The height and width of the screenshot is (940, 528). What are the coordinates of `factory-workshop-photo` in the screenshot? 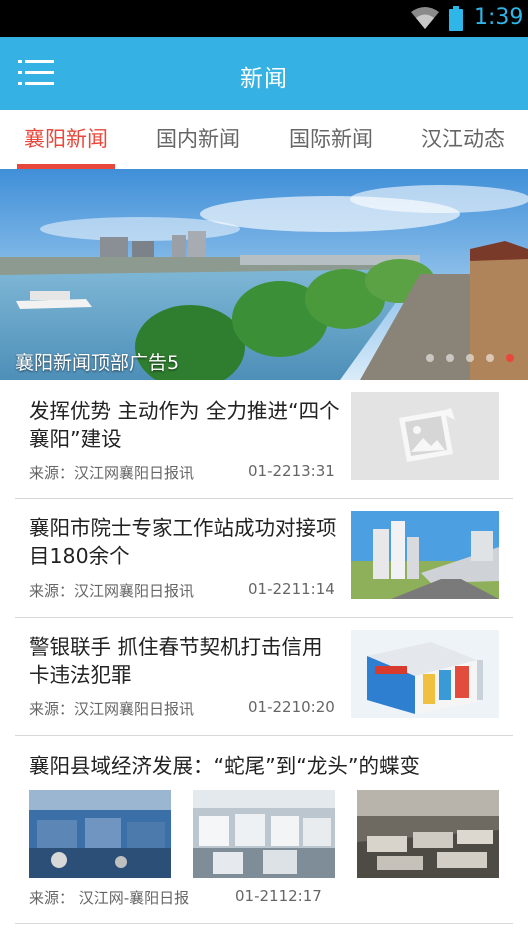 It's located at (428, 834).